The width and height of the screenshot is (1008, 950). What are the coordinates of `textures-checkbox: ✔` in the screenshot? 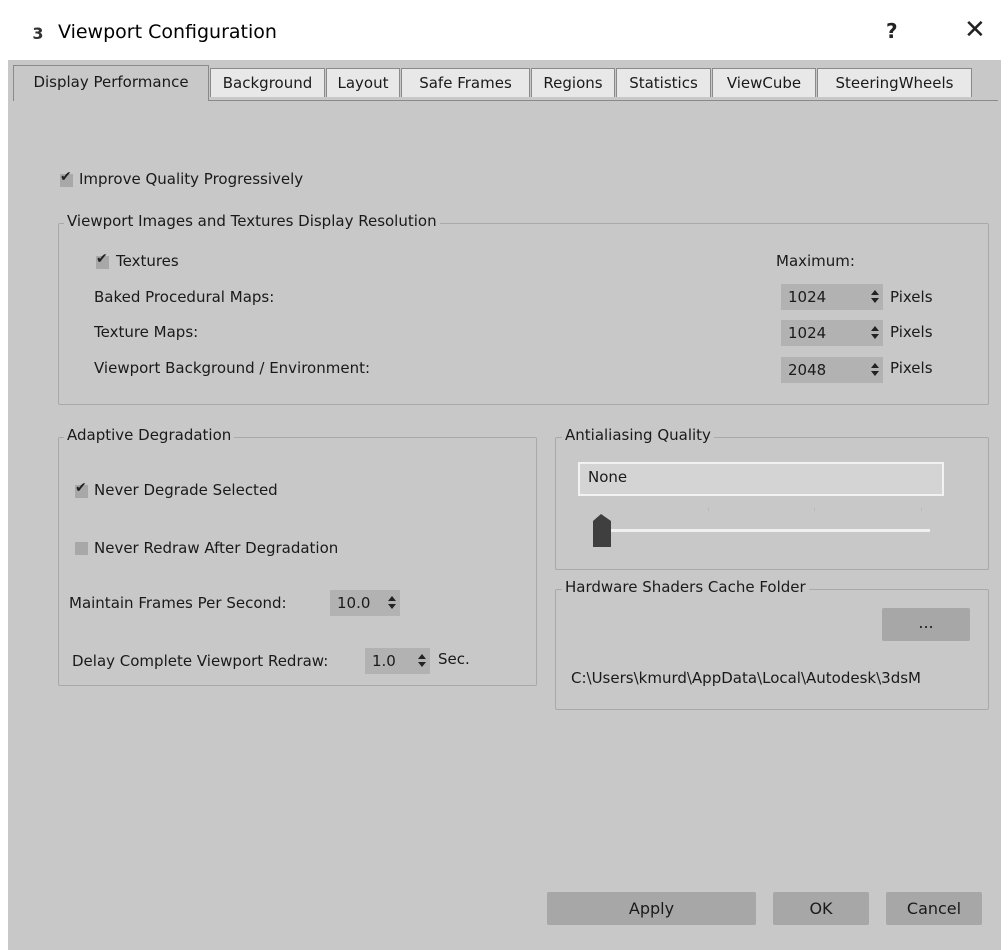 It's located at (102, 260).